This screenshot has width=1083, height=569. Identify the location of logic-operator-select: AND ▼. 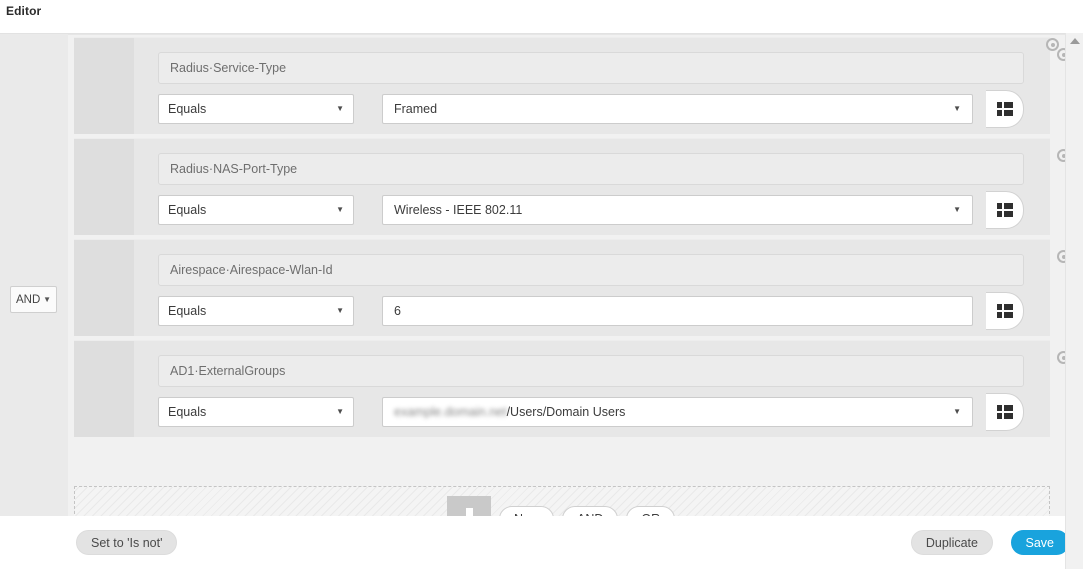
(33, 299).